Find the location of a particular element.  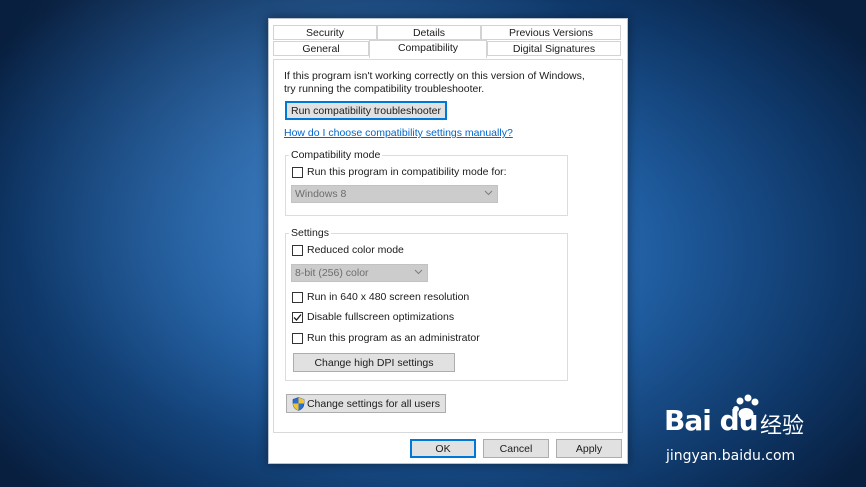

tab-security: Security is located at coordinates (325, 32).